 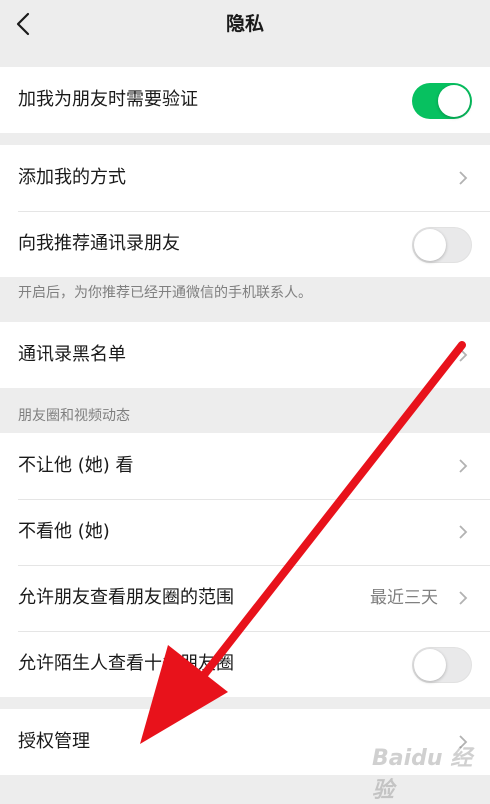 I want to click on recommend-note: 开启后，为你推荐已经开通微信的手机联系人。, so click(x=165, y=293).